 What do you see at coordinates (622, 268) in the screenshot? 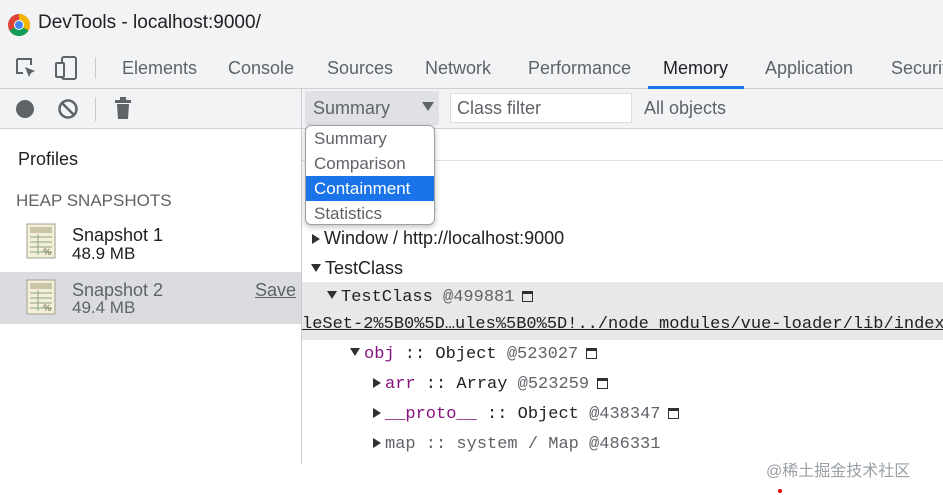
I see `tree-row-testclass-group: TestClass` at bounding box center [622, 268].